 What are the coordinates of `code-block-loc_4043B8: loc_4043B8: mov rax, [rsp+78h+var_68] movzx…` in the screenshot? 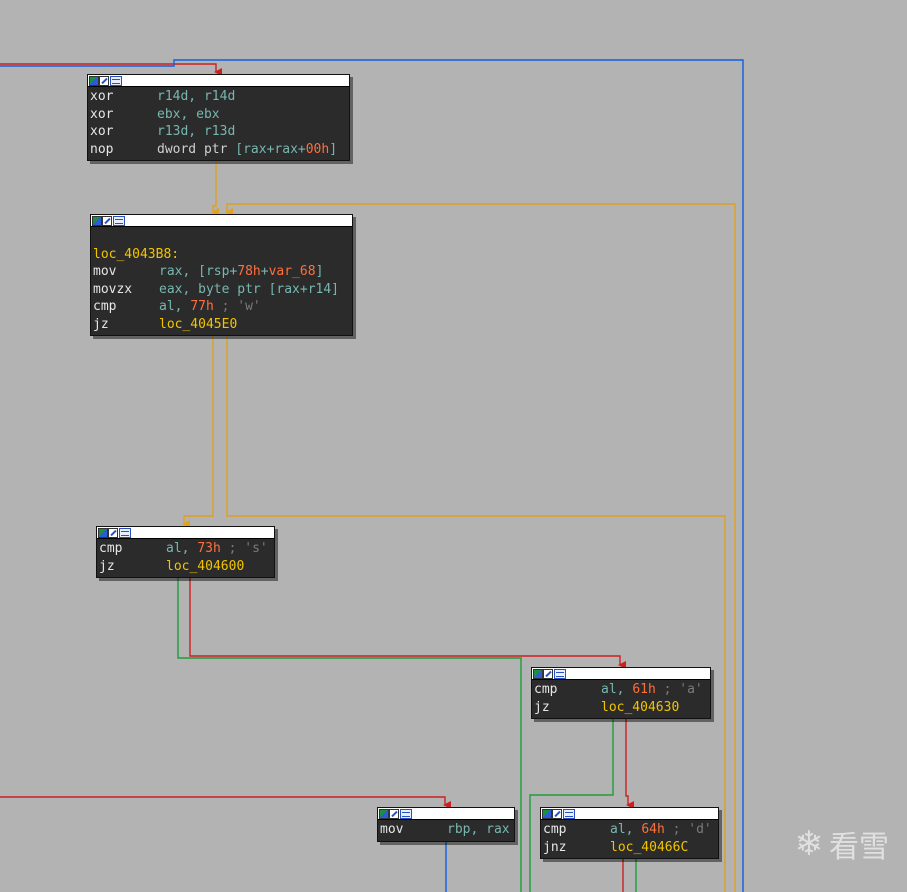 It's located at (221, 275).